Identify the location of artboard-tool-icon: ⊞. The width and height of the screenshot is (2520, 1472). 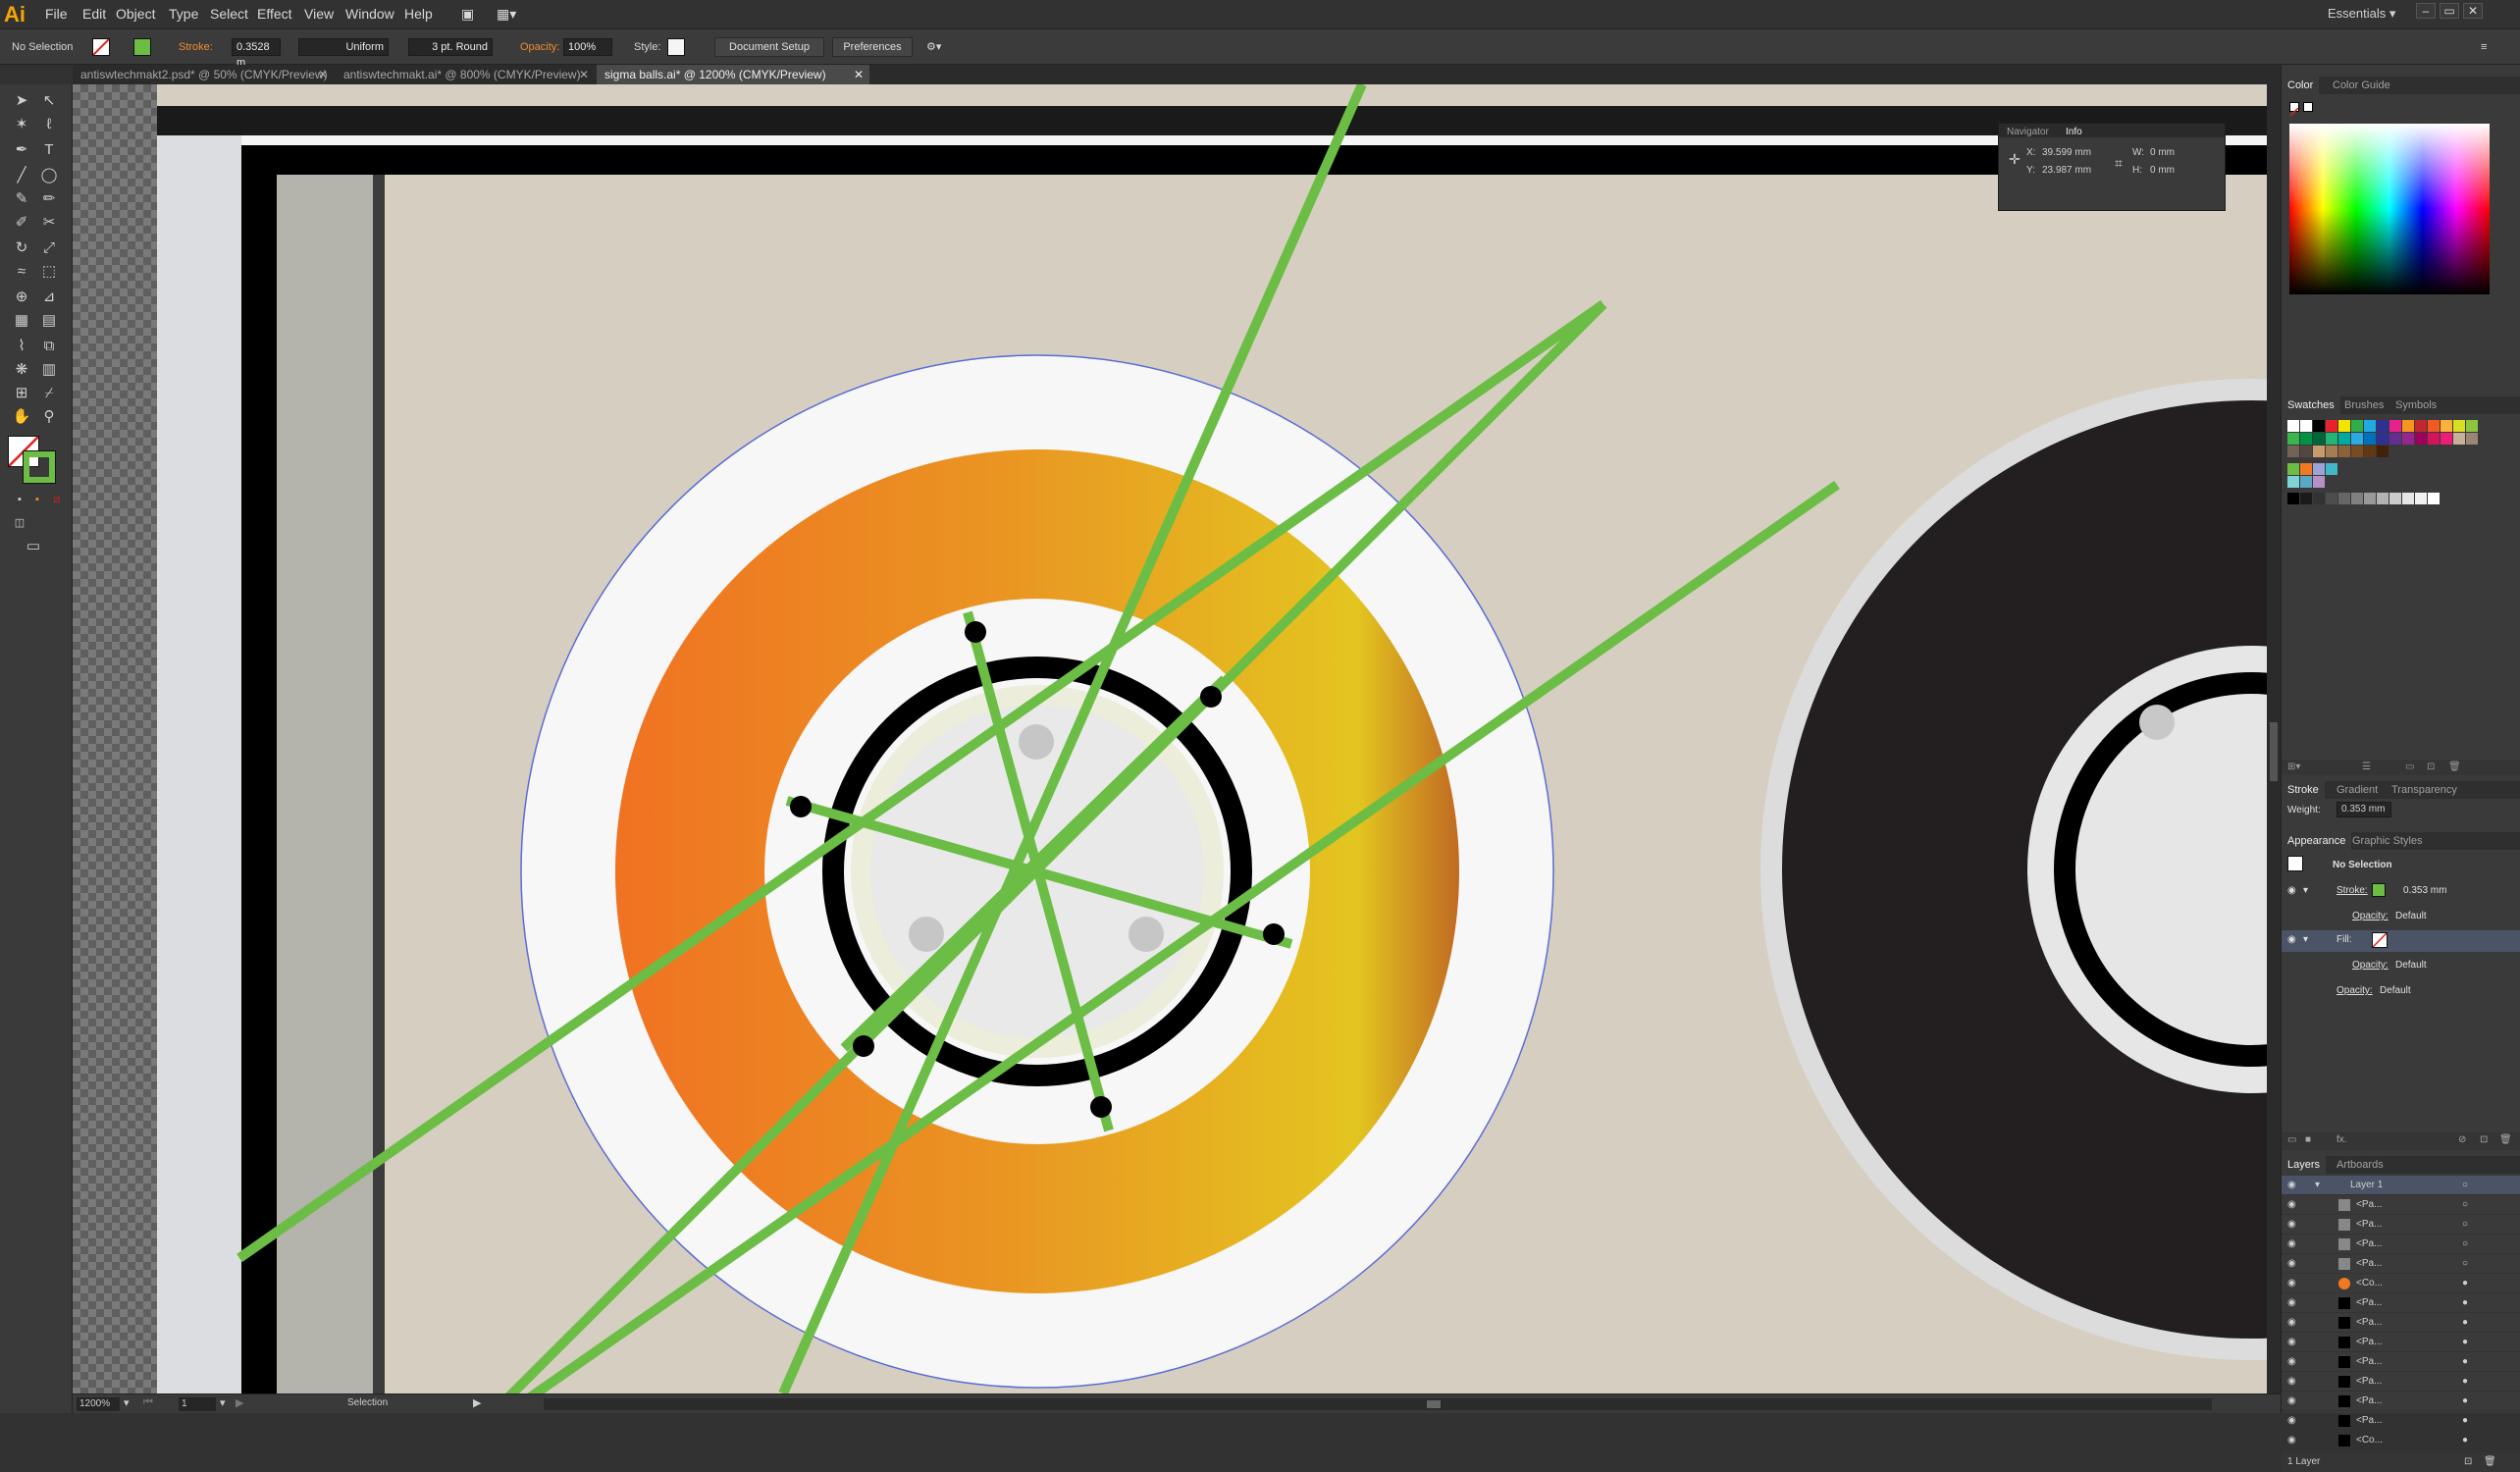
(21, 393).